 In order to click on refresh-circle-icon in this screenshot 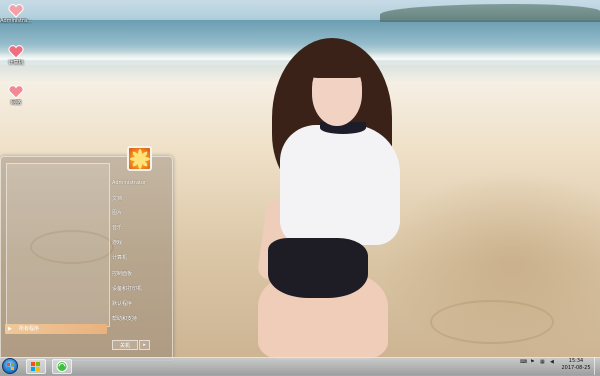, I will do `click(62, 366)`.